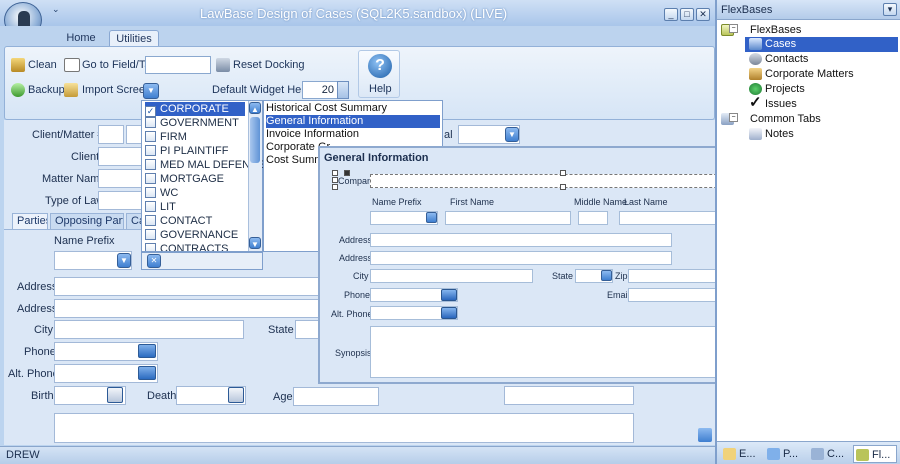  Describe the element at coordinates (195, 221) in the screenshot. I see `checklist-item: CONTACT` at that location.